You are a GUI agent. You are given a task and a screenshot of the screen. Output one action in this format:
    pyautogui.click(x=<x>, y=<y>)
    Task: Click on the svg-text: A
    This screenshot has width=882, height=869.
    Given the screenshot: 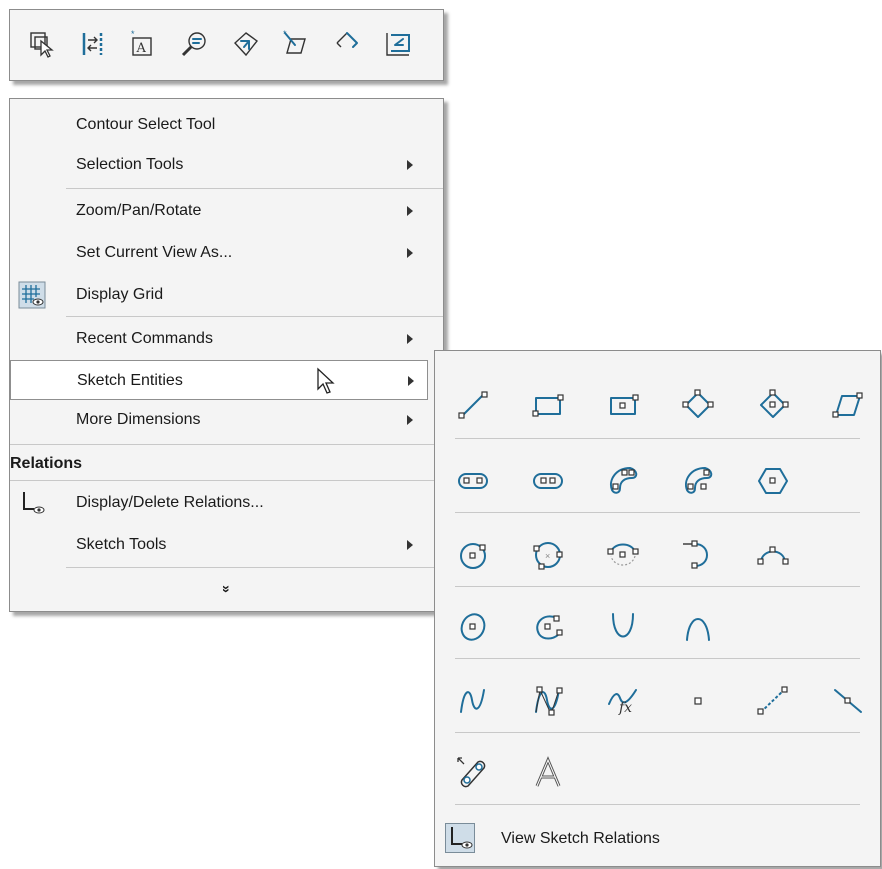 What is the action you would take?
    pyautogui.click(x=141, y=48)
    